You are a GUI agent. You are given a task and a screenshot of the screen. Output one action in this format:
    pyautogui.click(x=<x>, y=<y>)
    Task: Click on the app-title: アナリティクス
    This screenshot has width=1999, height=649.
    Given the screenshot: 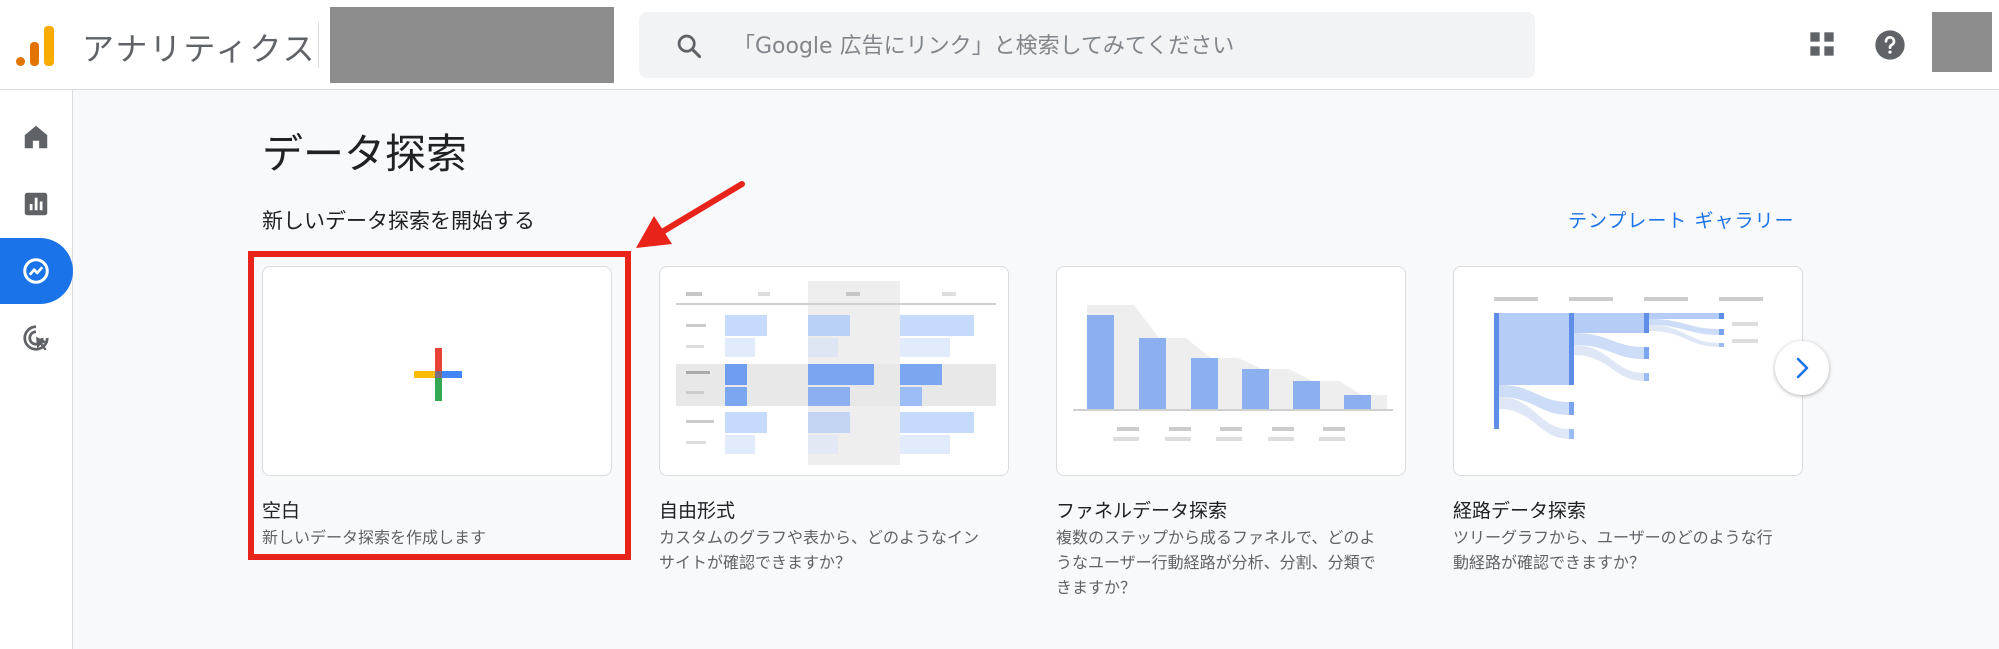 What is the action you would take?
    pyautogui.click(x=199, y=47)
    